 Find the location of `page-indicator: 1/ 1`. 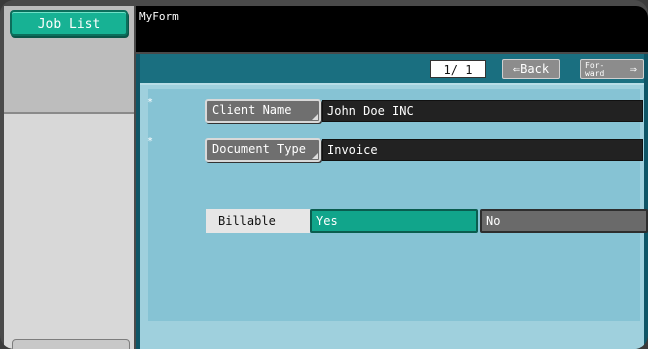

page-indicator: 1/ 1 is located at coordinates (458, 69).